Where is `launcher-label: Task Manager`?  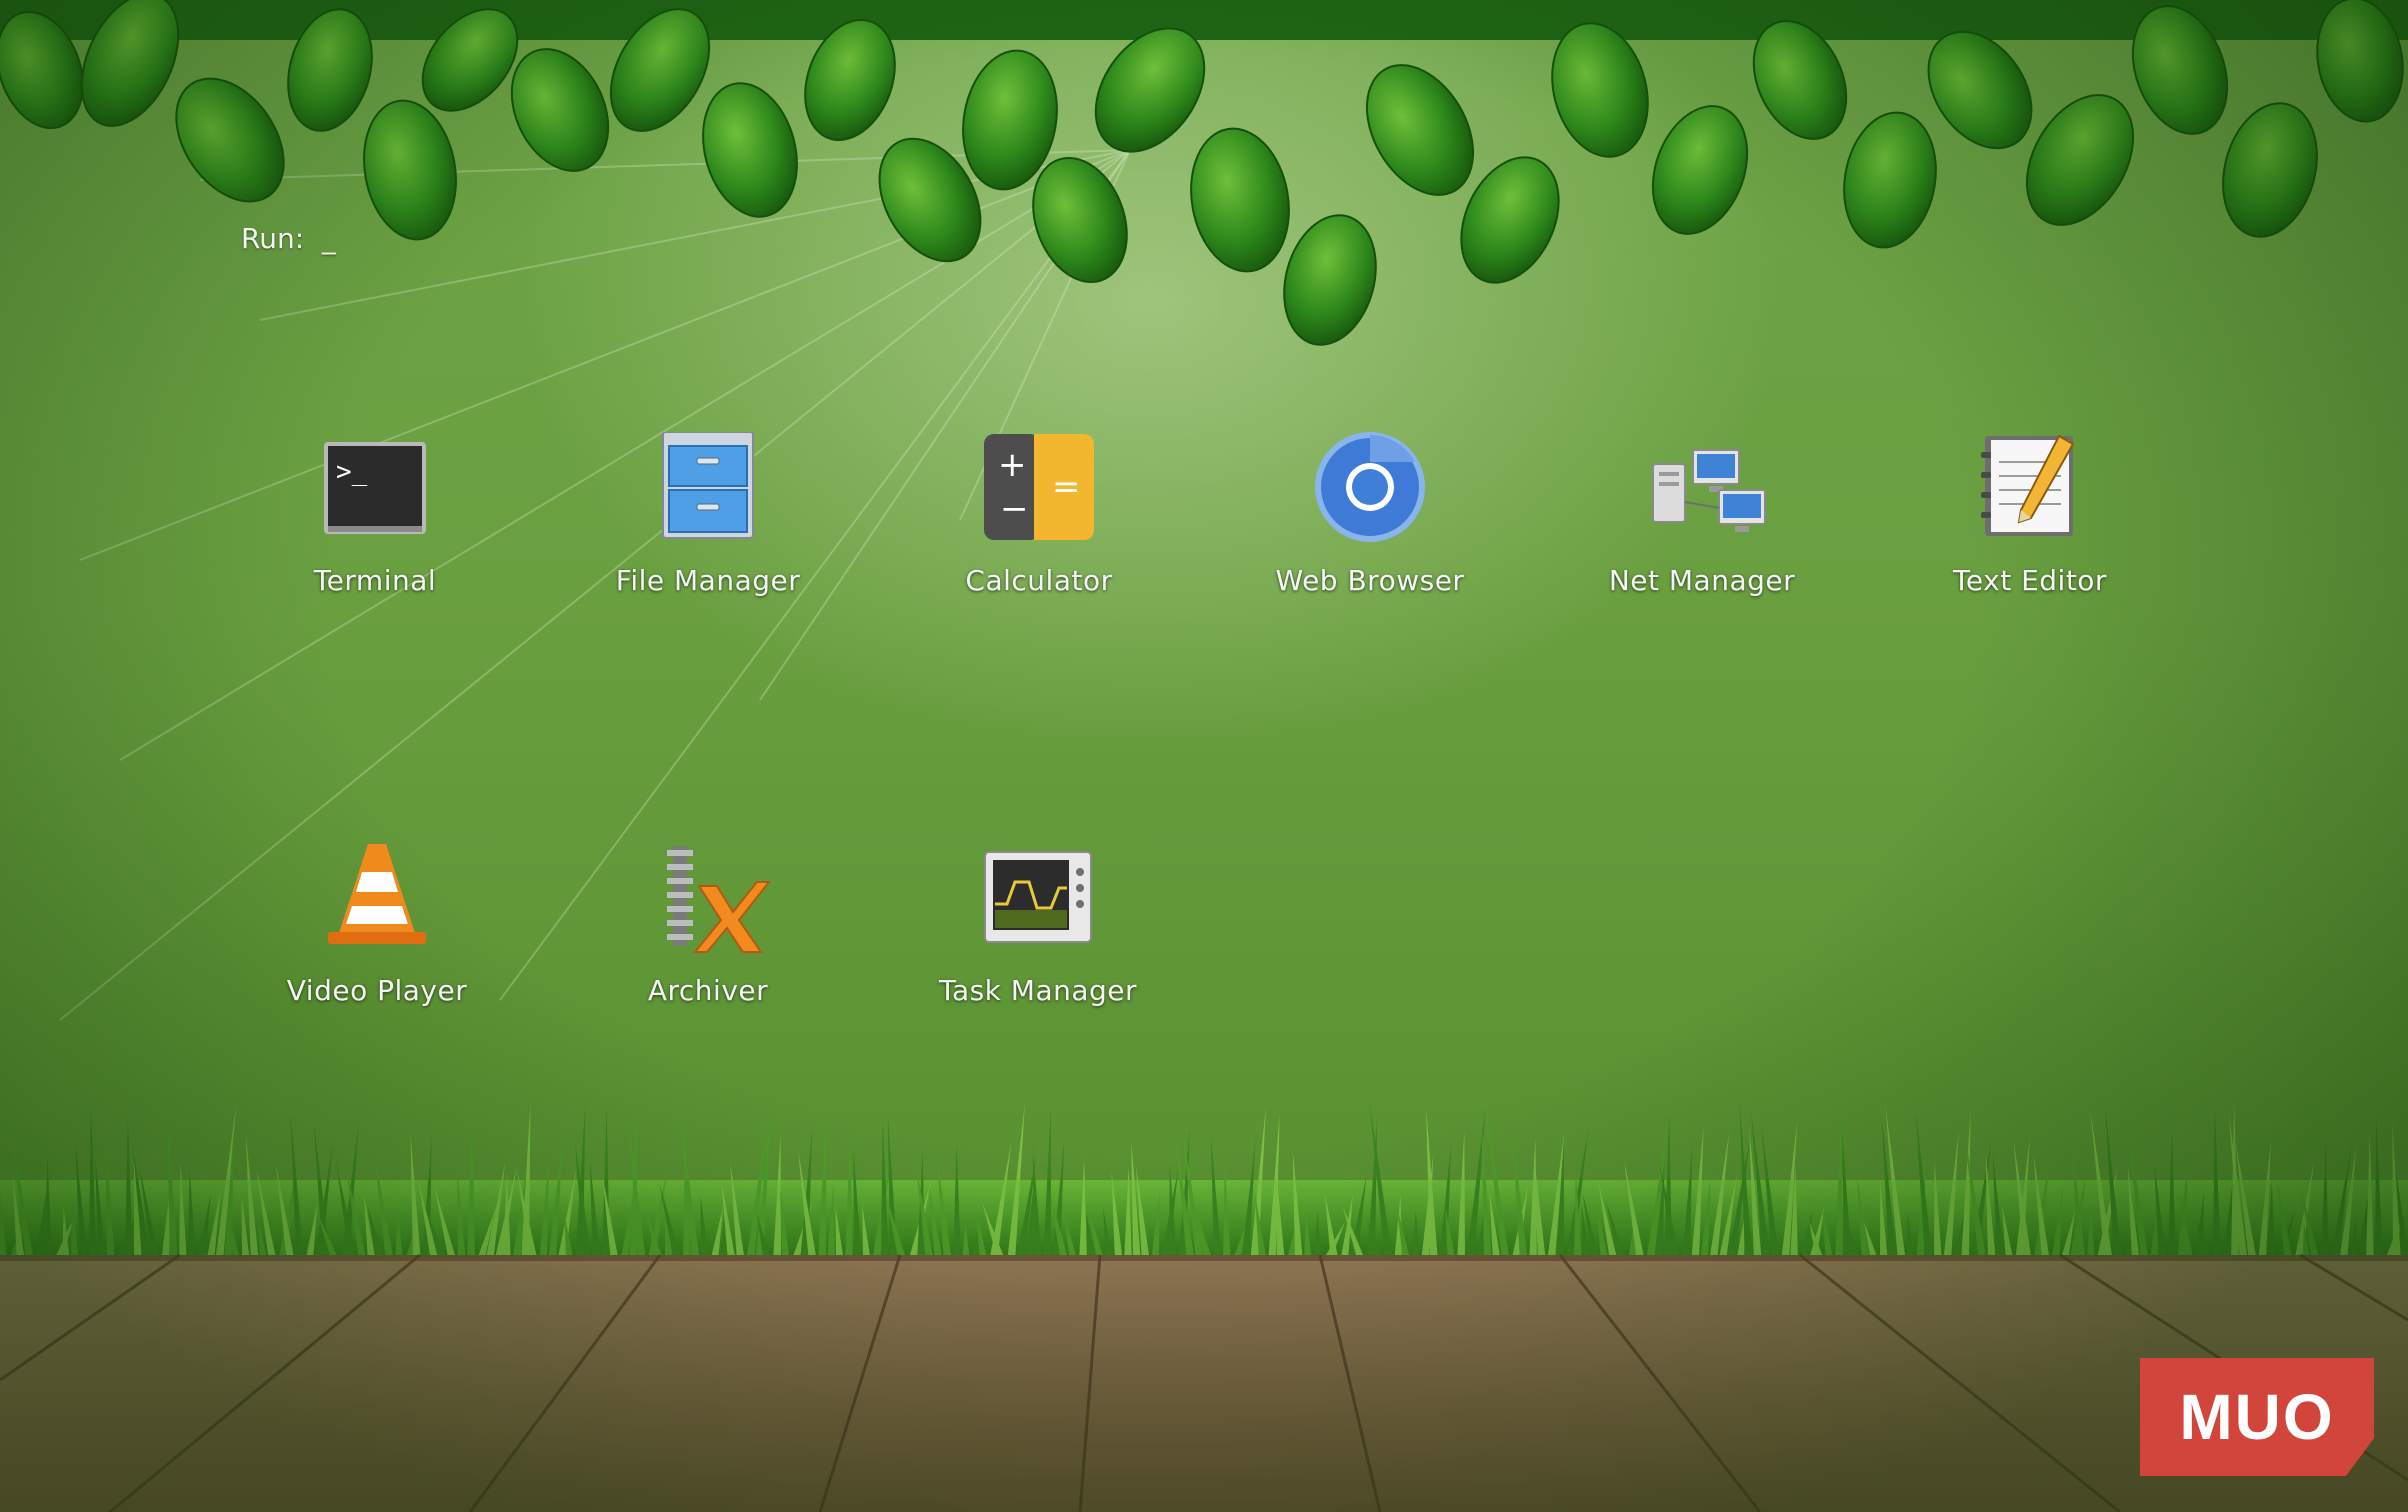 launcher-label: Task Manager is located at coordinates (1038, 990).